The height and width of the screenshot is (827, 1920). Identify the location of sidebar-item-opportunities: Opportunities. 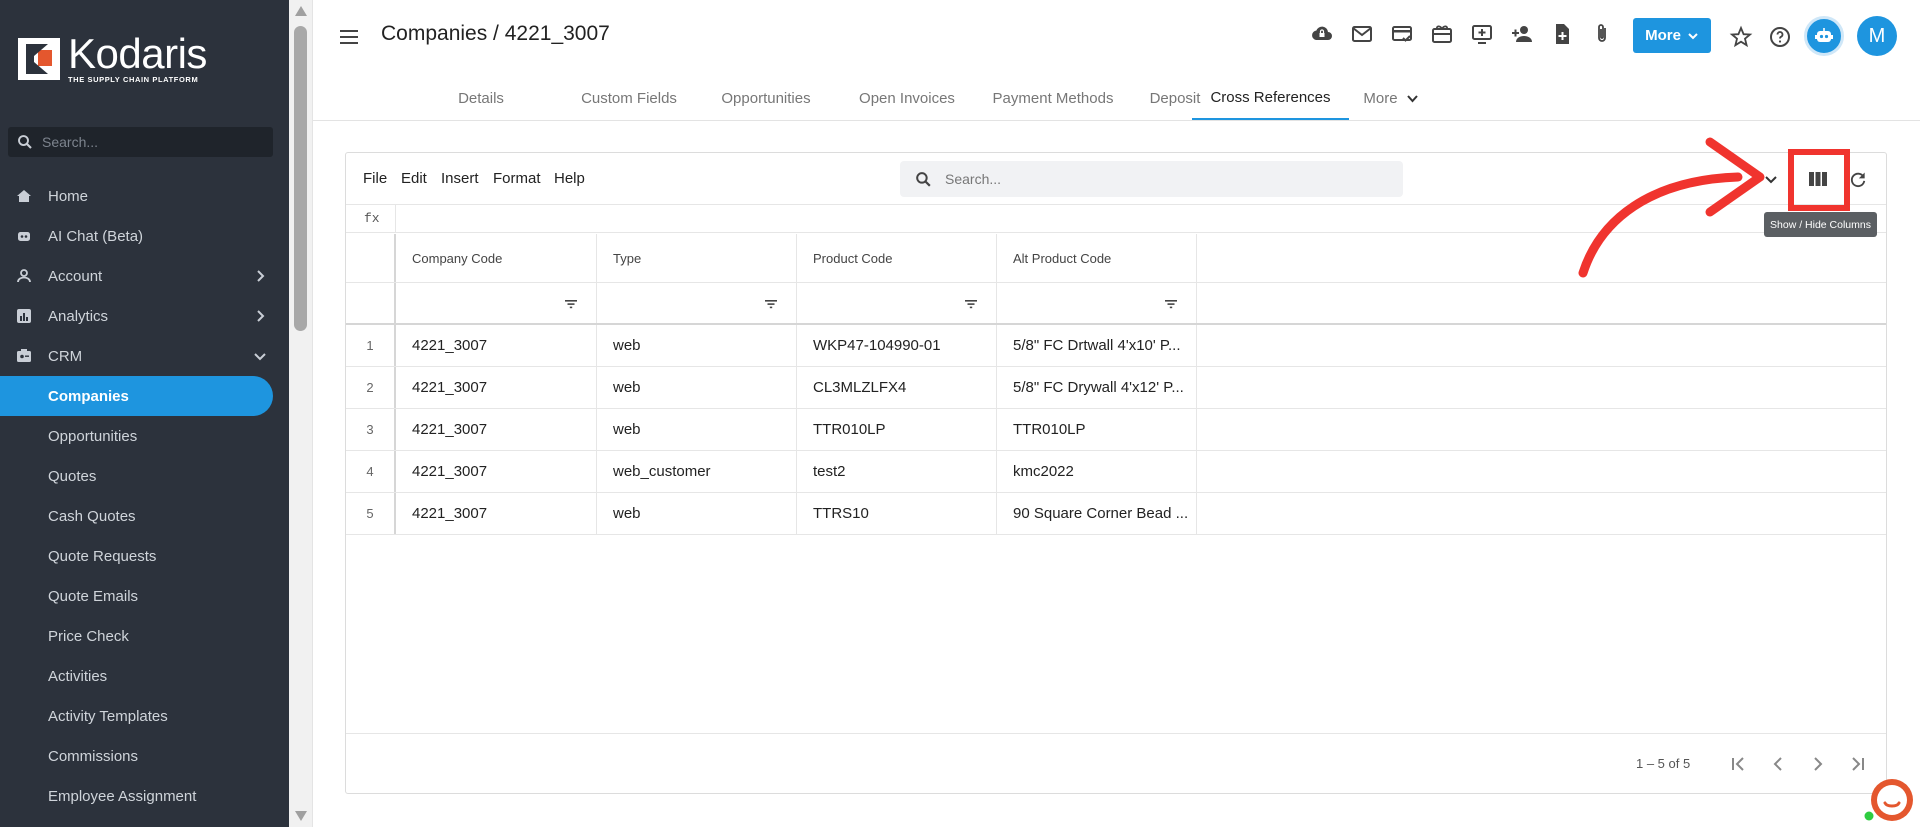
(144, 436).